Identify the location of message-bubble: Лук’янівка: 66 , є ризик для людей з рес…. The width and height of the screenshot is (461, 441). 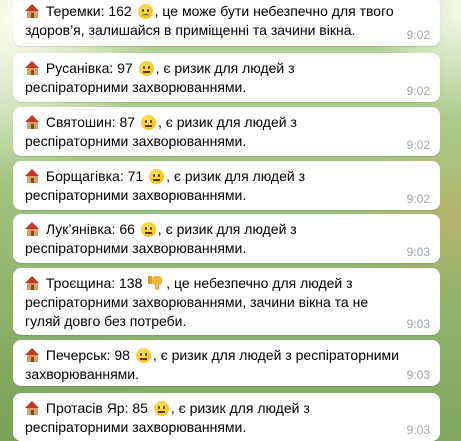
(226, 238).